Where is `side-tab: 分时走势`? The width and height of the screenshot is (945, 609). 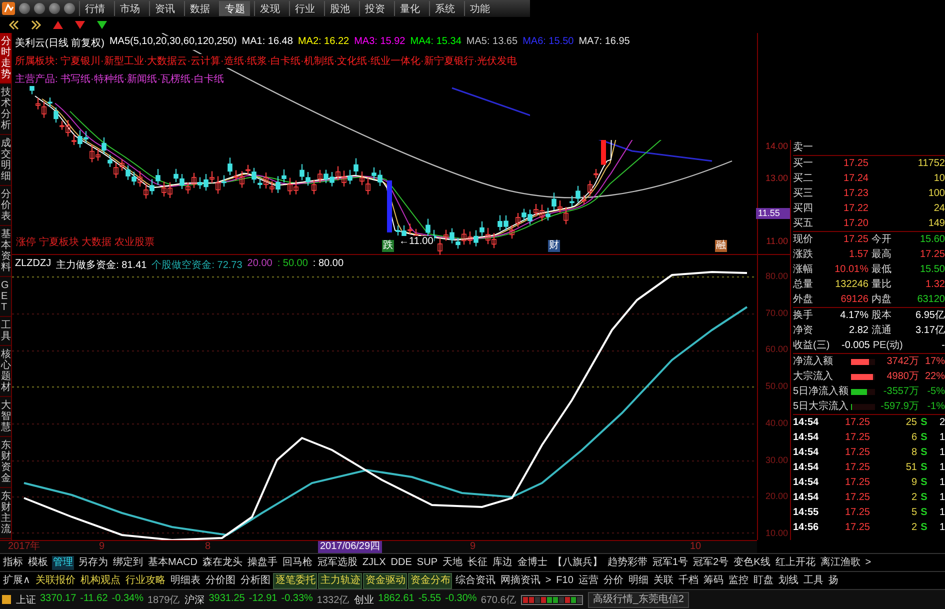
side-tab: 分时走势 is located at coordinates (5, 58).